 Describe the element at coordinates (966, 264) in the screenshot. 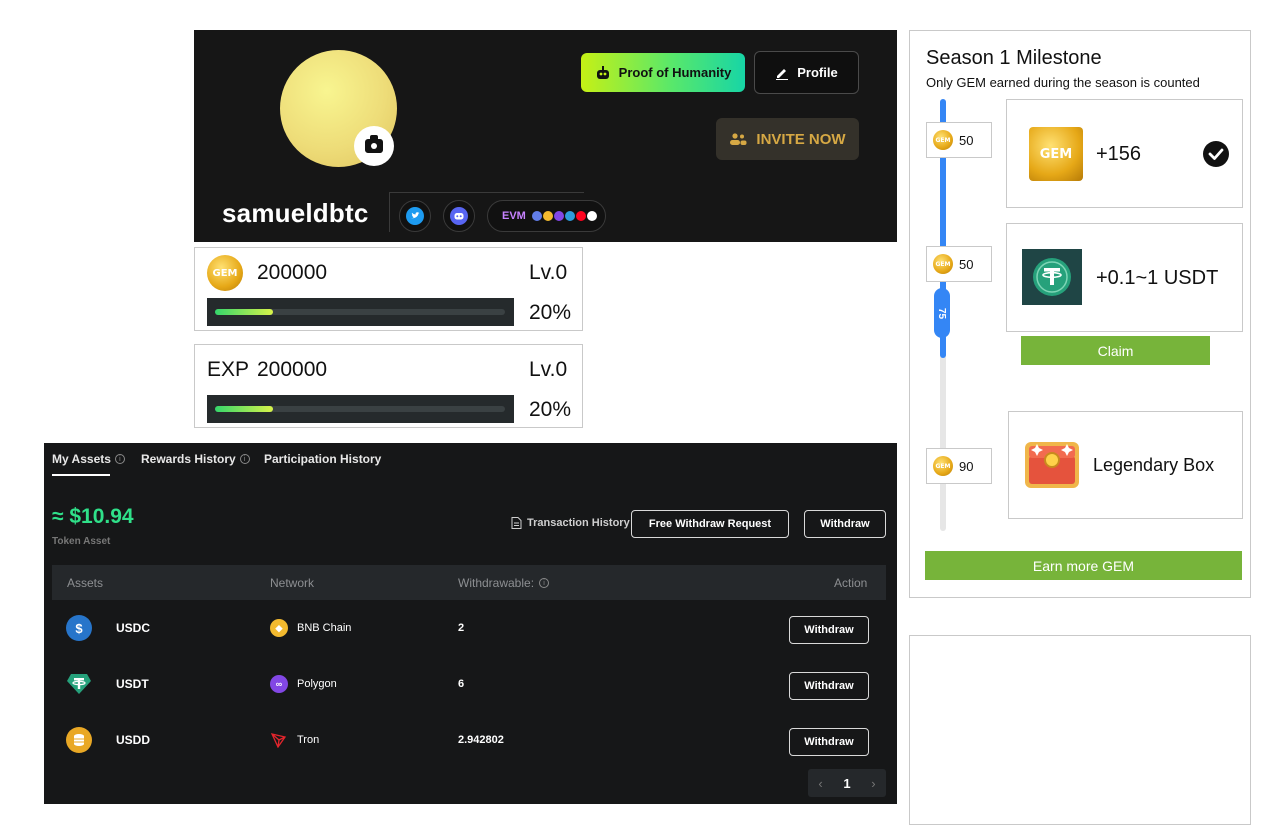

I see `cost-value: 50` at that location.